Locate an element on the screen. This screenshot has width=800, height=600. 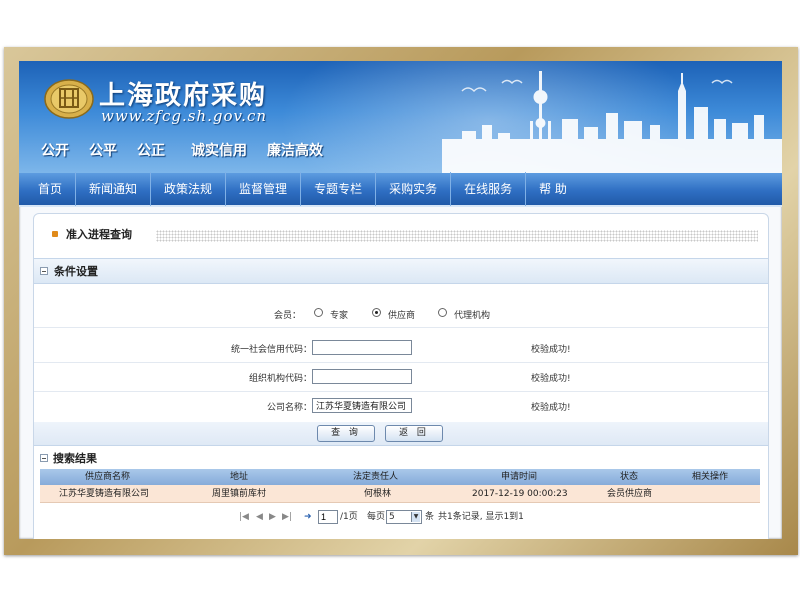
cell-address: 周里镇前库村 is located at coordinates (239, 494).